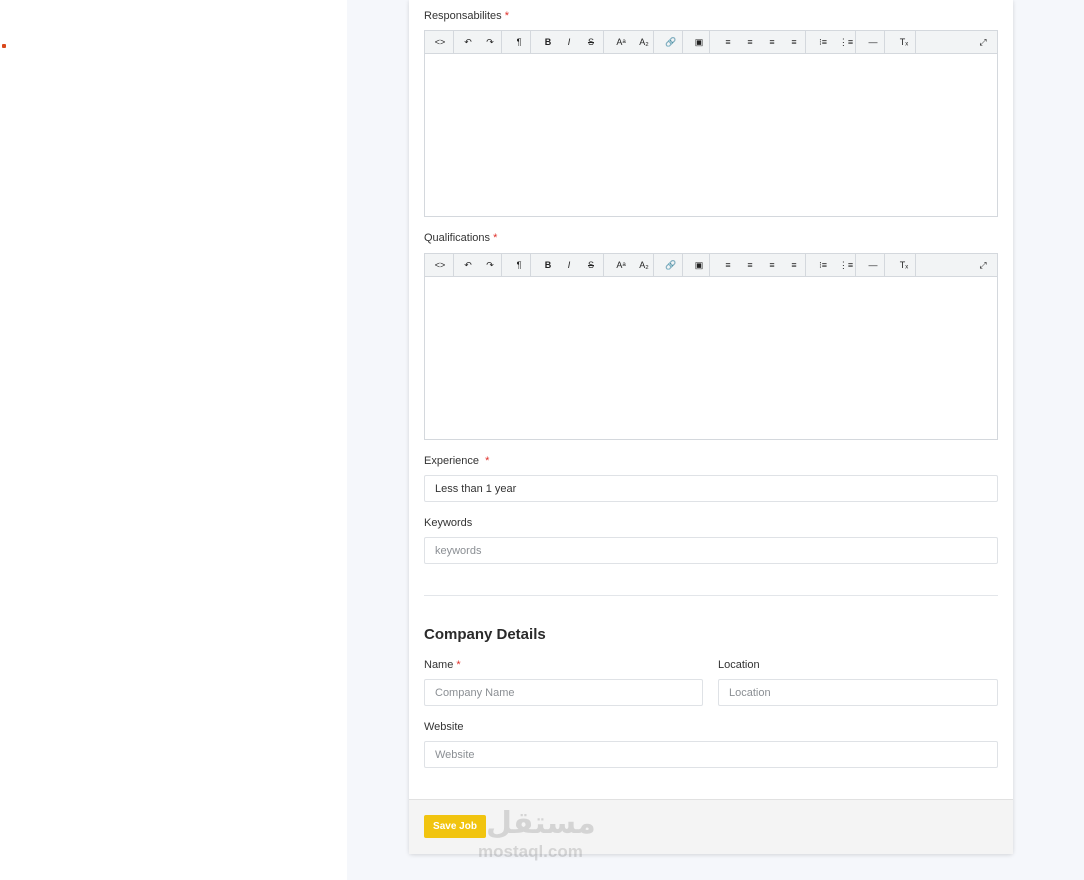 This screenshot has height=880, width=1084. Describe the element at coordinates (711, 826) in the screenshot. I see `form-footer` at that location.